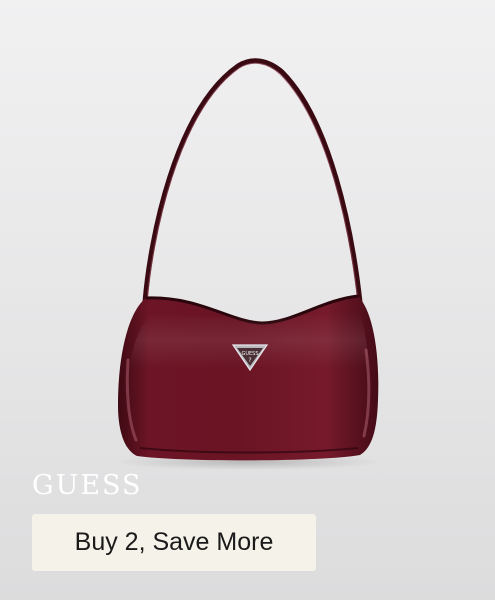 This screenshot has width=495, height=600. Describe the element at coordinates (87, 485) in the screenshot. I see `brand-logo: GUESS` at that location.